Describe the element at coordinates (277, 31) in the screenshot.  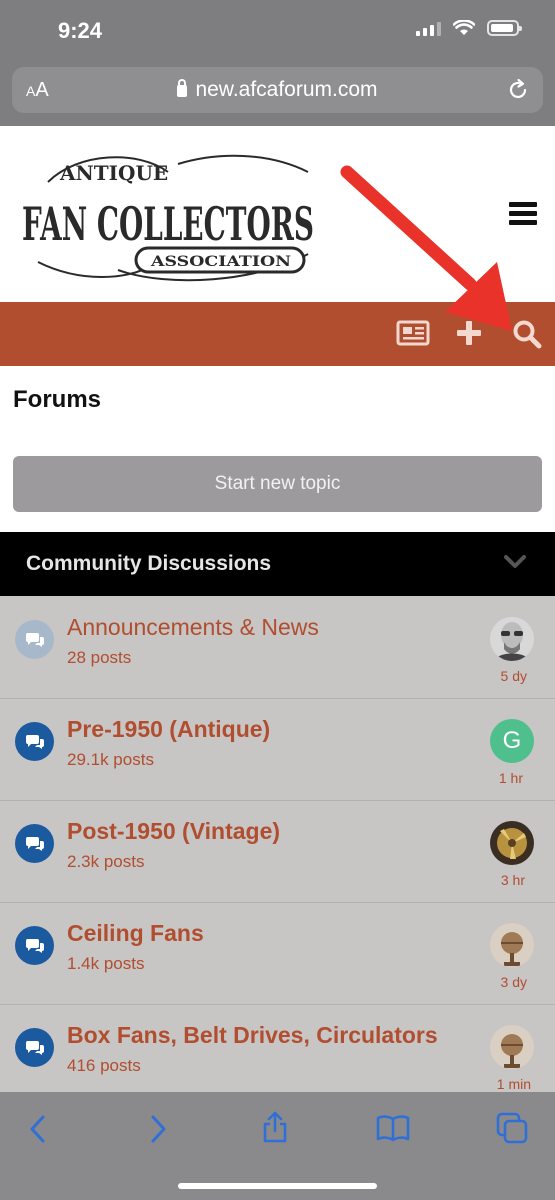
I see `status-bar: 9:24` at that location.